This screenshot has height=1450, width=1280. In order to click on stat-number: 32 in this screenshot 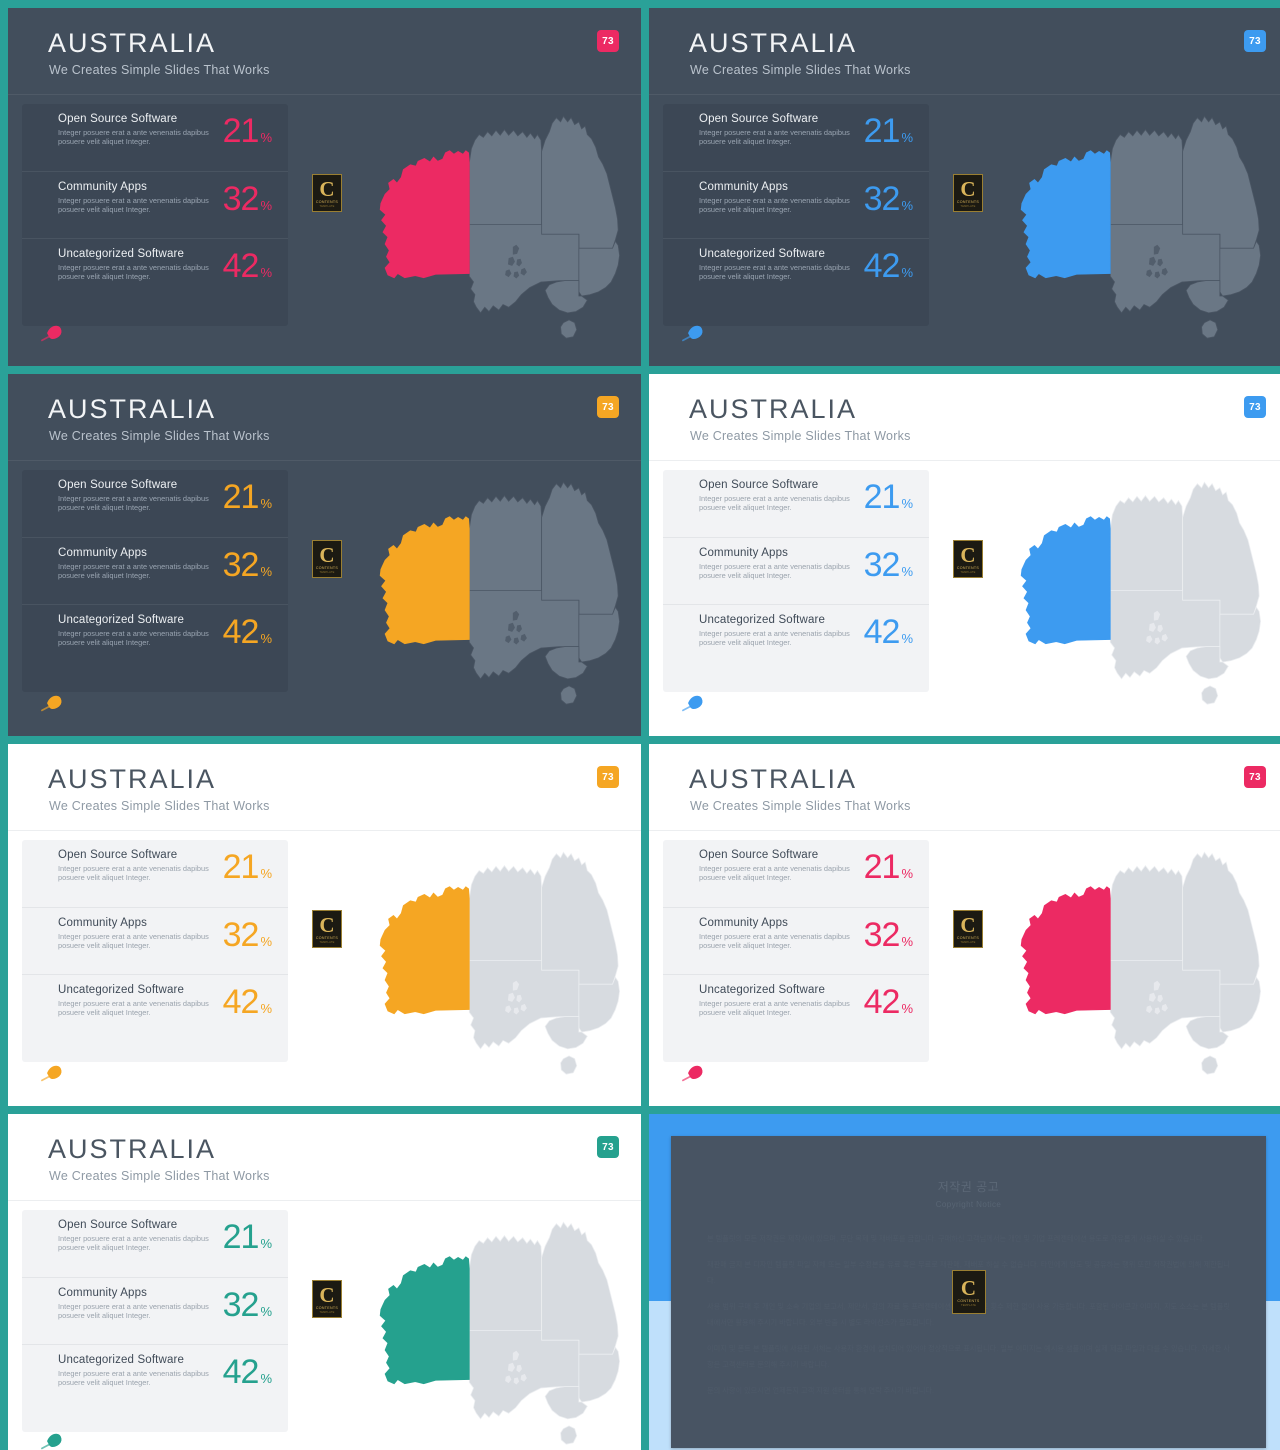, I will do `click(882, 199)`.